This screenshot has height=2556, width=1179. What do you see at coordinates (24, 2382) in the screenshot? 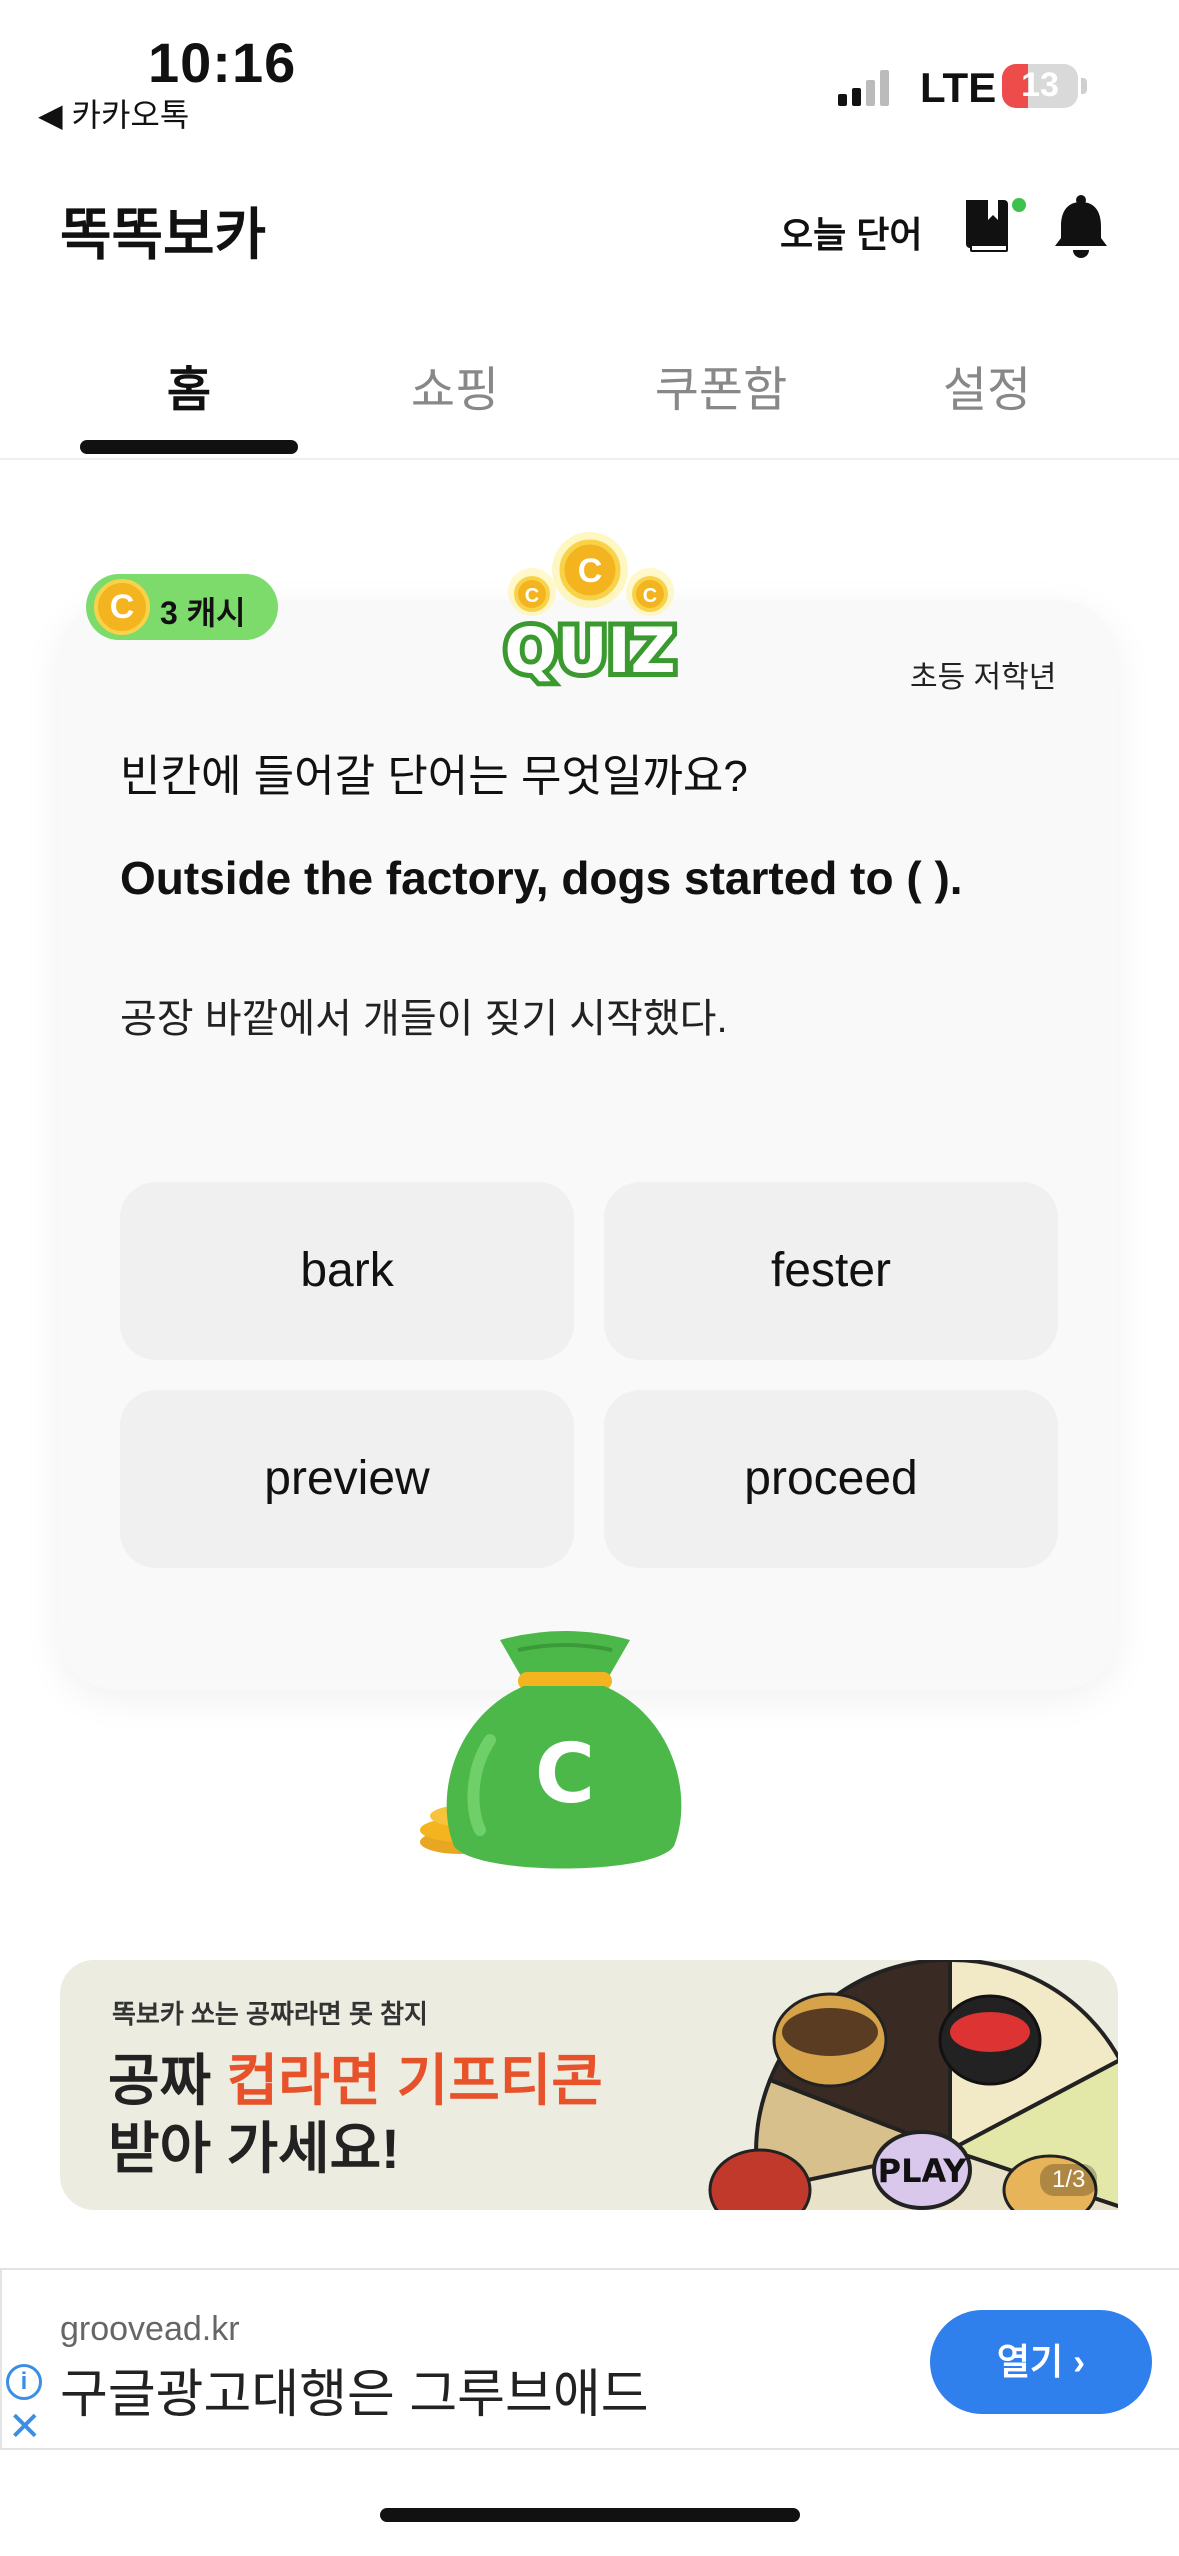
I see `ad-info-icon: i` at bounding box center [24, 2382].